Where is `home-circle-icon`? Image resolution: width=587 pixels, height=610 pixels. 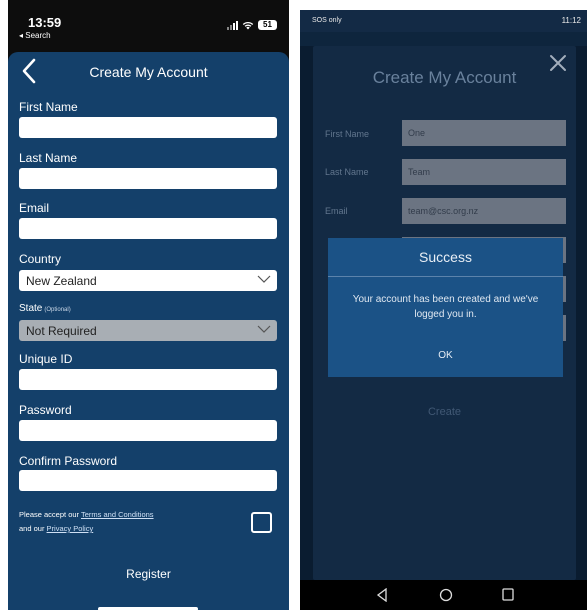
home-circle-icon is located at coordinates (446, 595).